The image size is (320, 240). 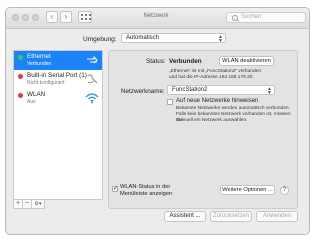 What do you see at coordinates (92, 79) in the screenshot?
I see `phone-icon` at bounding box center [92, 79].